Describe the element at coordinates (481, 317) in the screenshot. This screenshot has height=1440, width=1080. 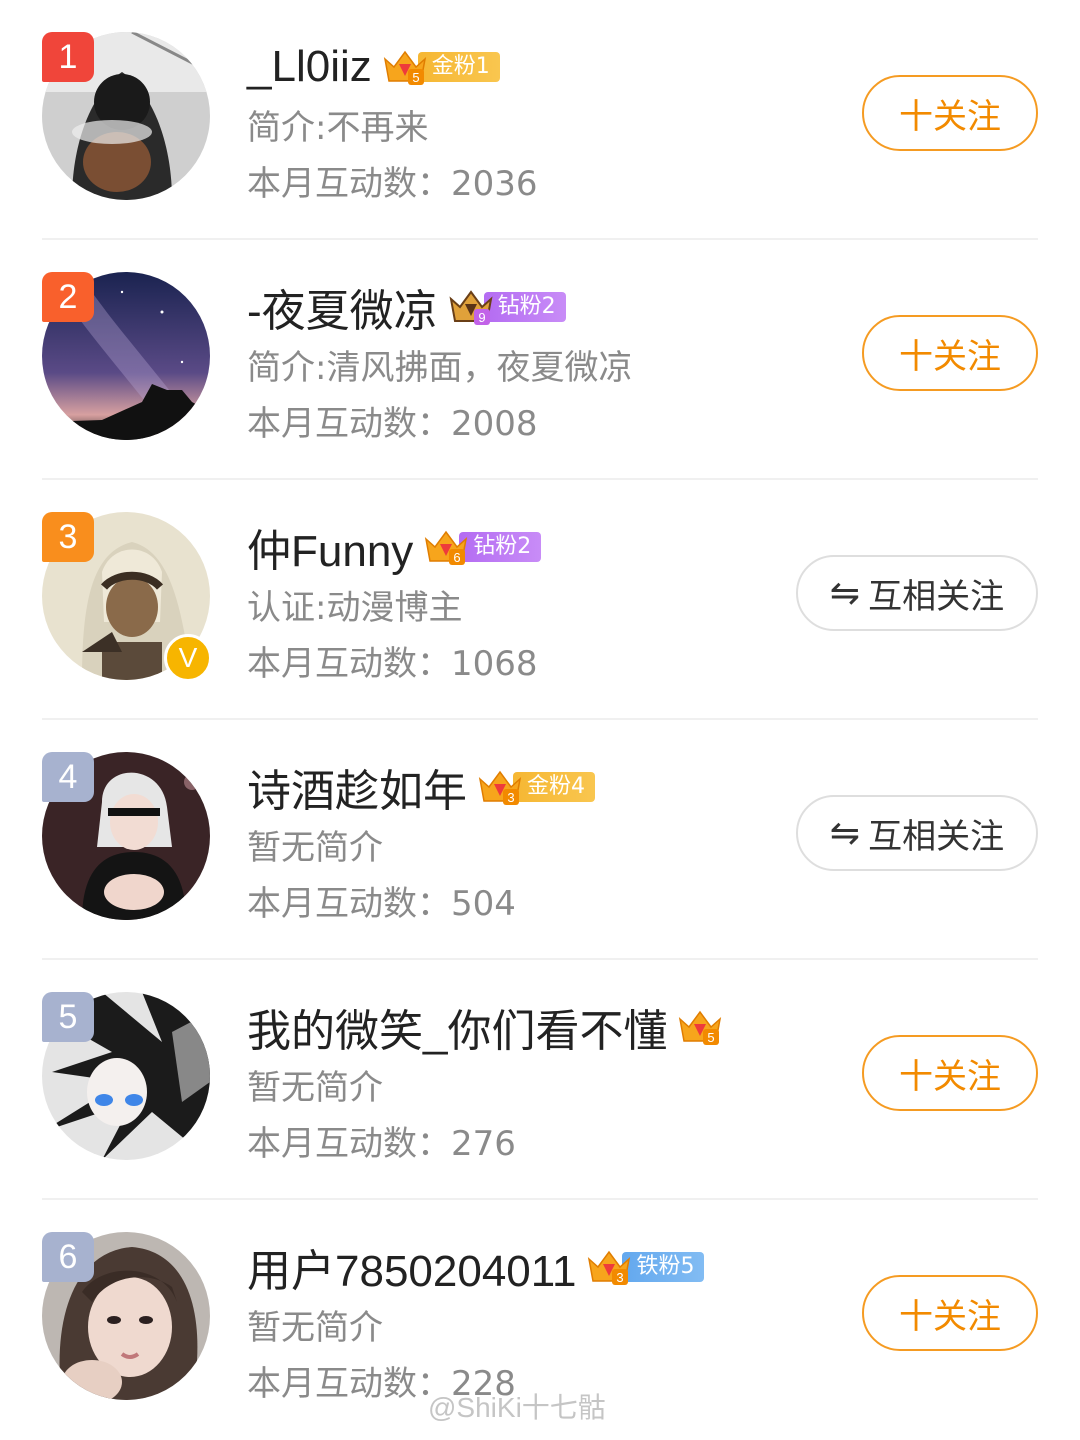
I see `crown-level: 9` at that location.